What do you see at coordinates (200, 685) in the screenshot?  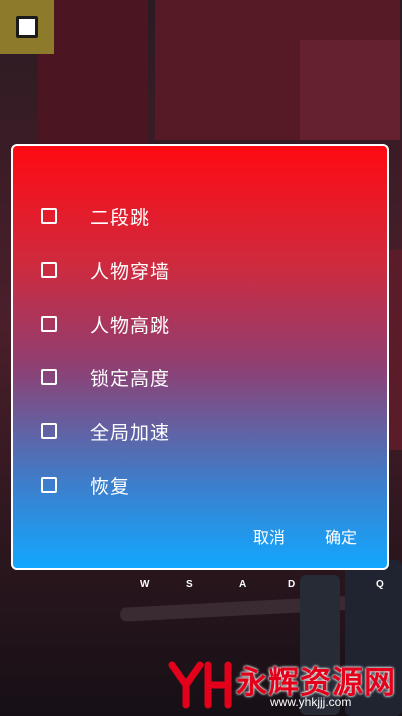 I see `yh-logo-icon` at bounding box center [200, 685].